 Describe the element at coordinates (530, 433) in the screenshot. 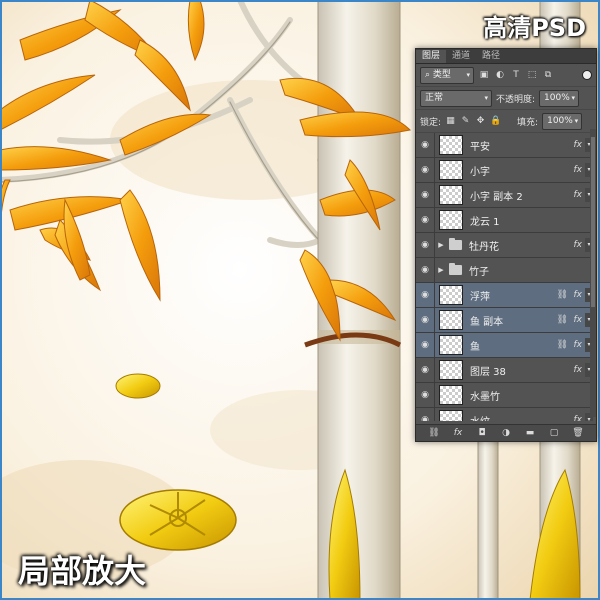

I see `new-group-icon: ▬` at that location.